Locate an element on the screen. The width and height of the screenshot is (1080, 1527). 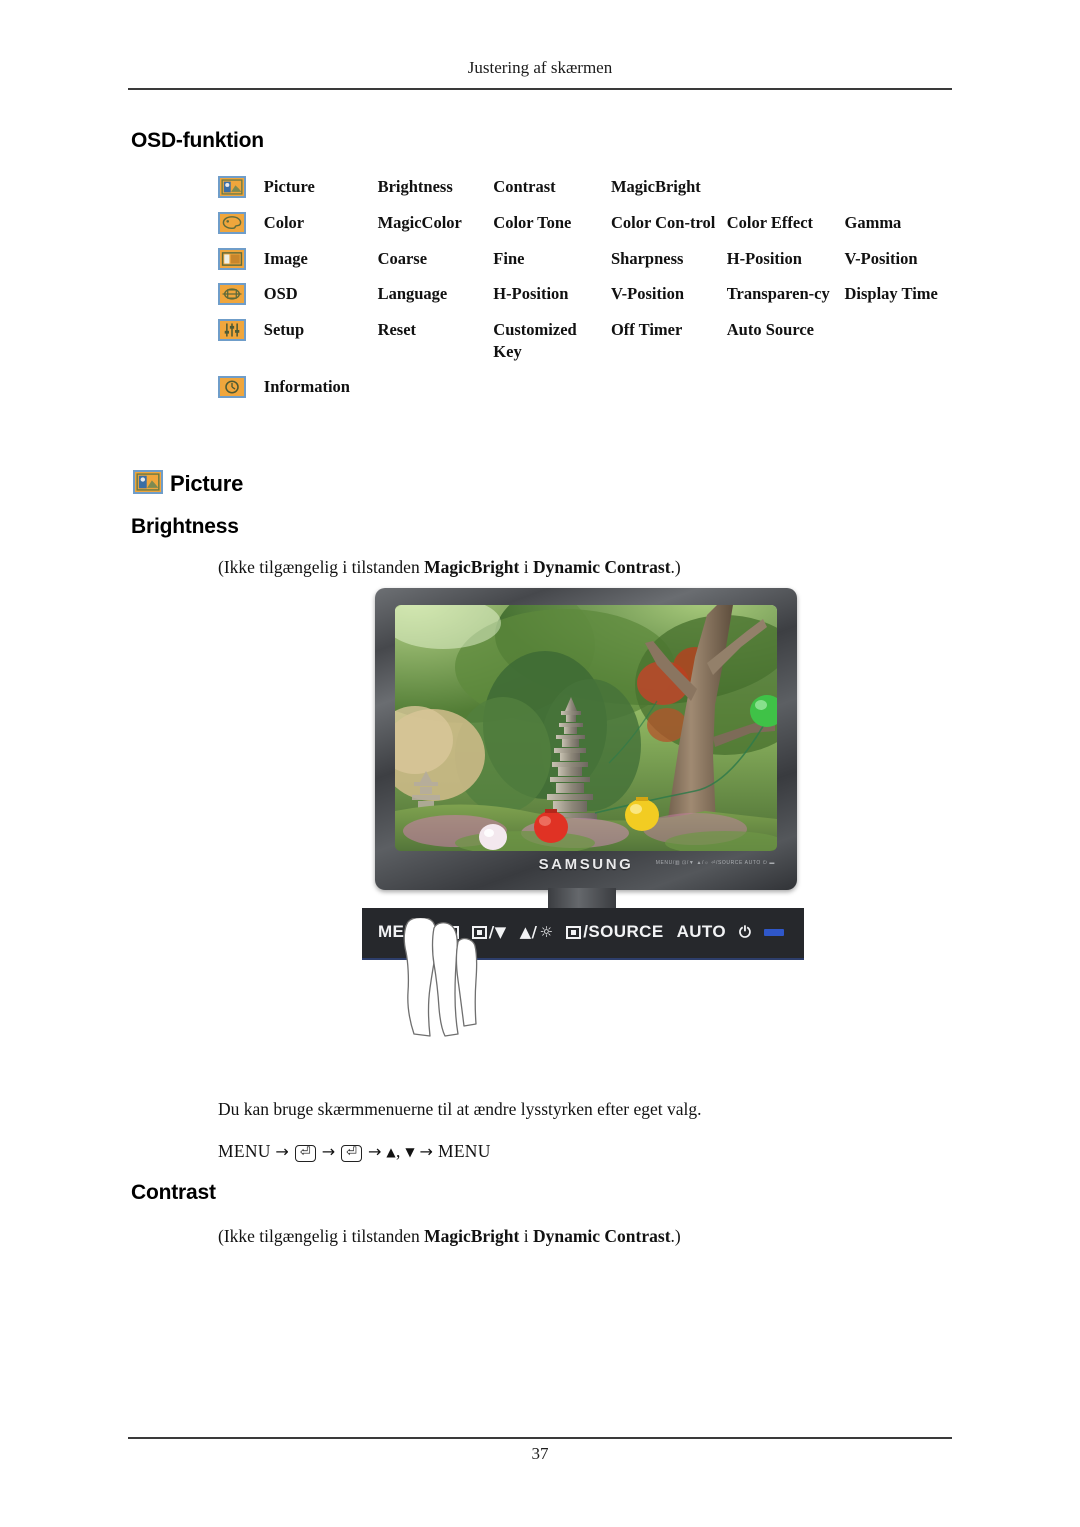
menu-button-label: MENU/ is located at coordinates (406, 931).